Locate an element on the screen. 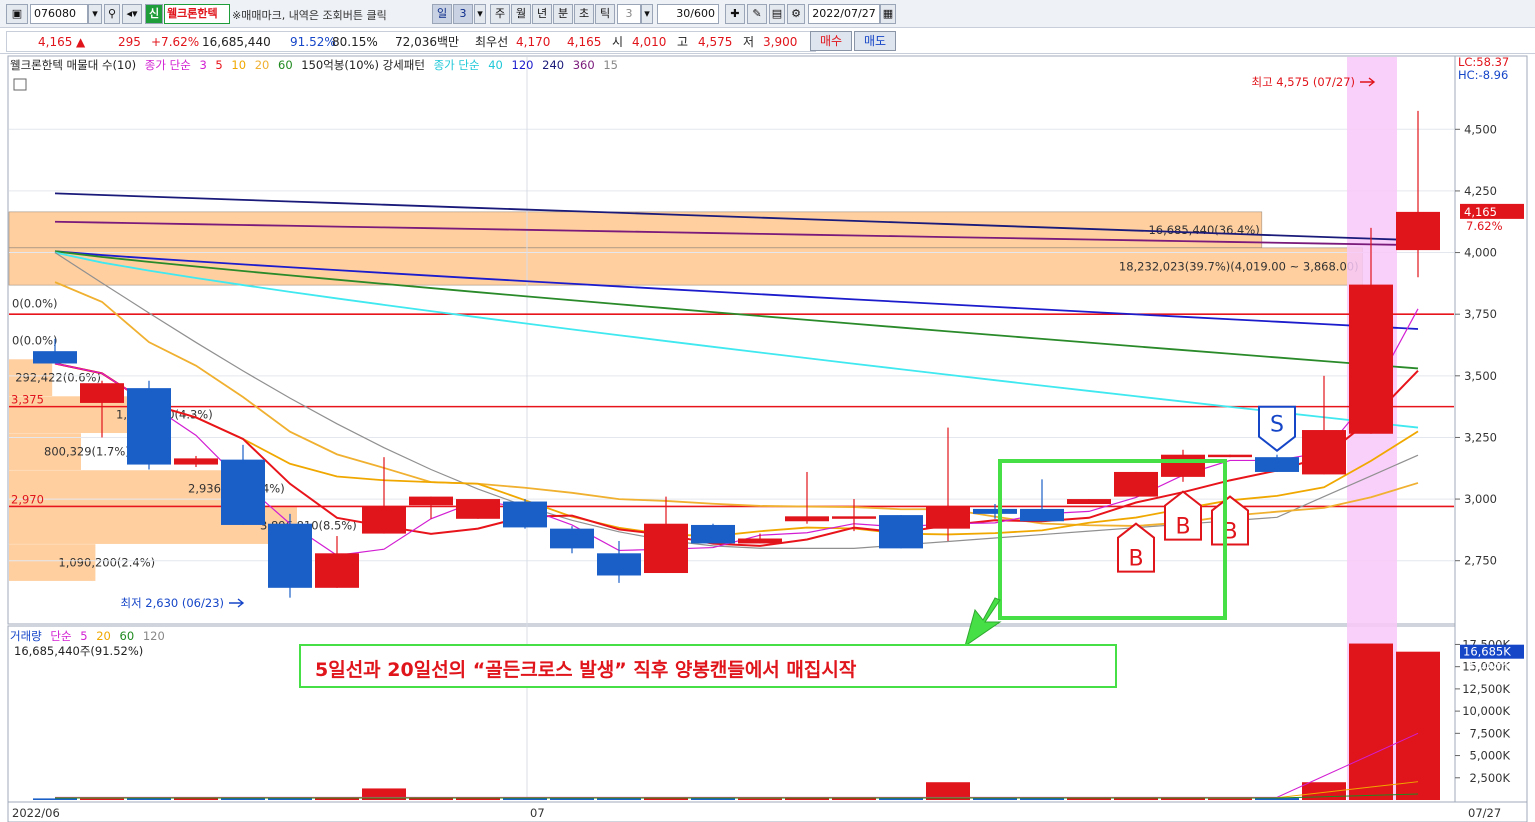  legend-ma5: 5 is located at coordinates (218, 65).